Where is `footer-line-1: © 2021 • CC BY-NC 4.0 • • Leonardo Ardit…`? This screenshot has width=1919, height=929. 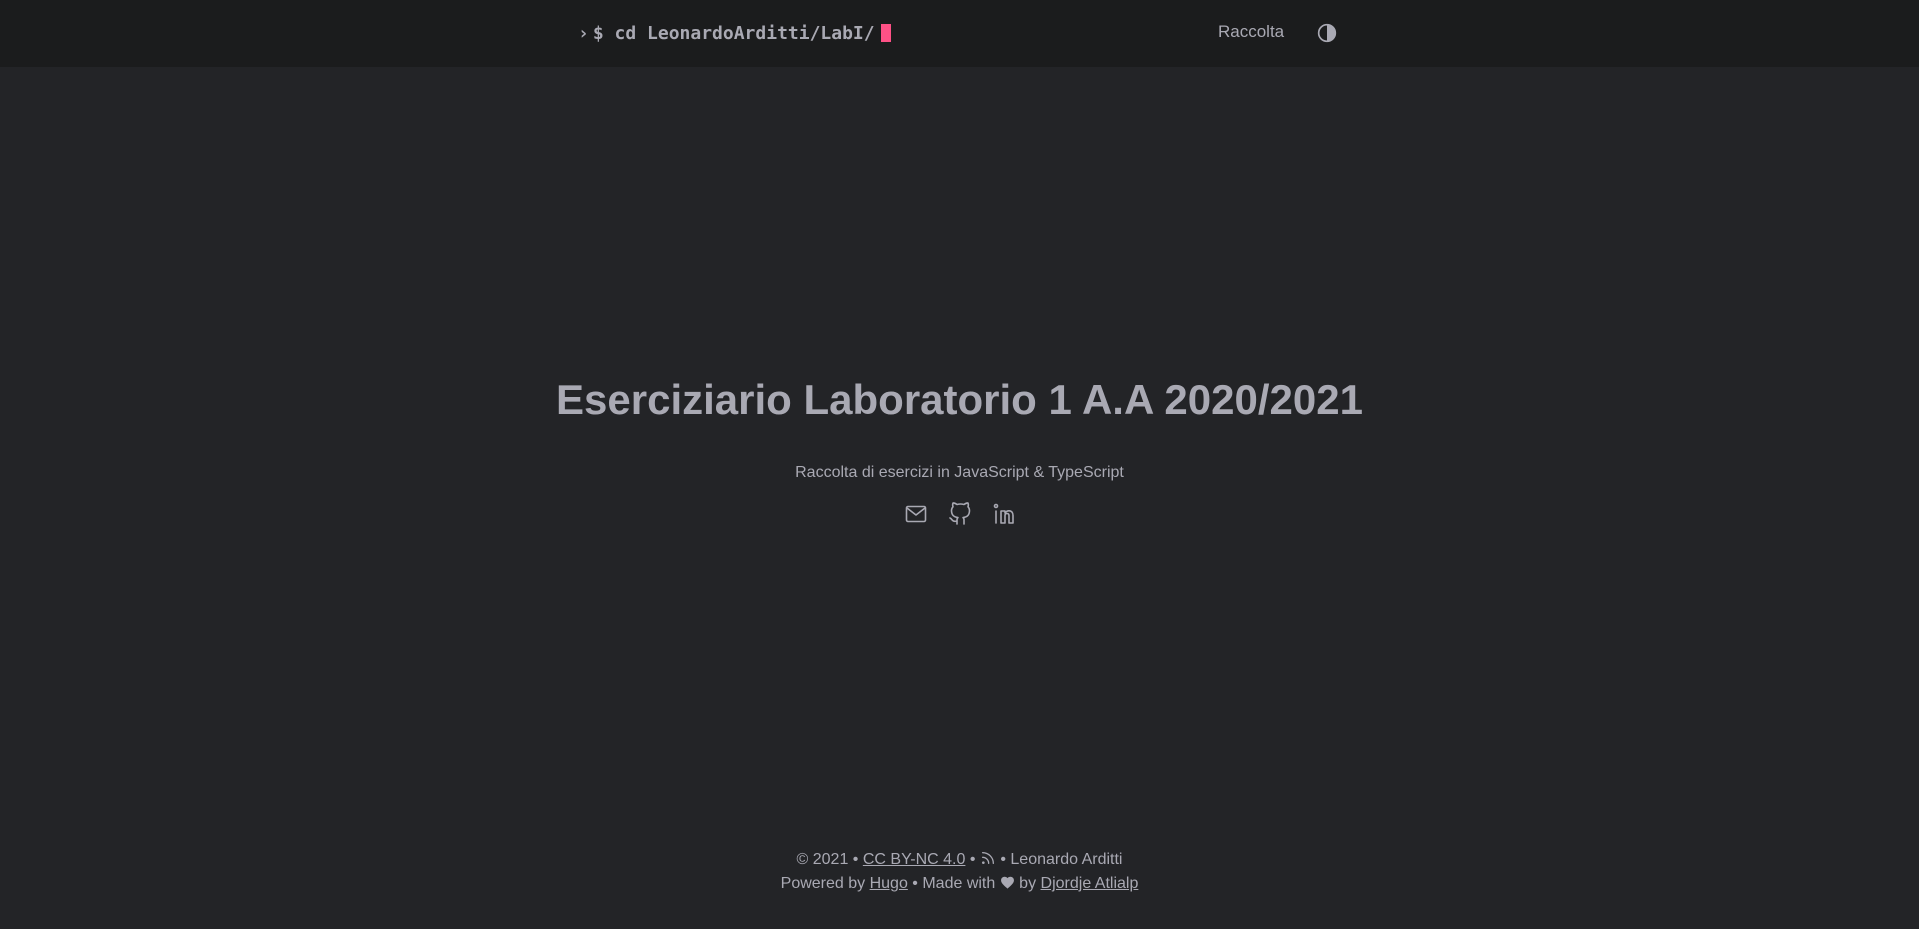
footer-line-1: © 2021 • CC BY-NC 4.0 • • Leonardo Ardit… is located at coordinates (959, 860).